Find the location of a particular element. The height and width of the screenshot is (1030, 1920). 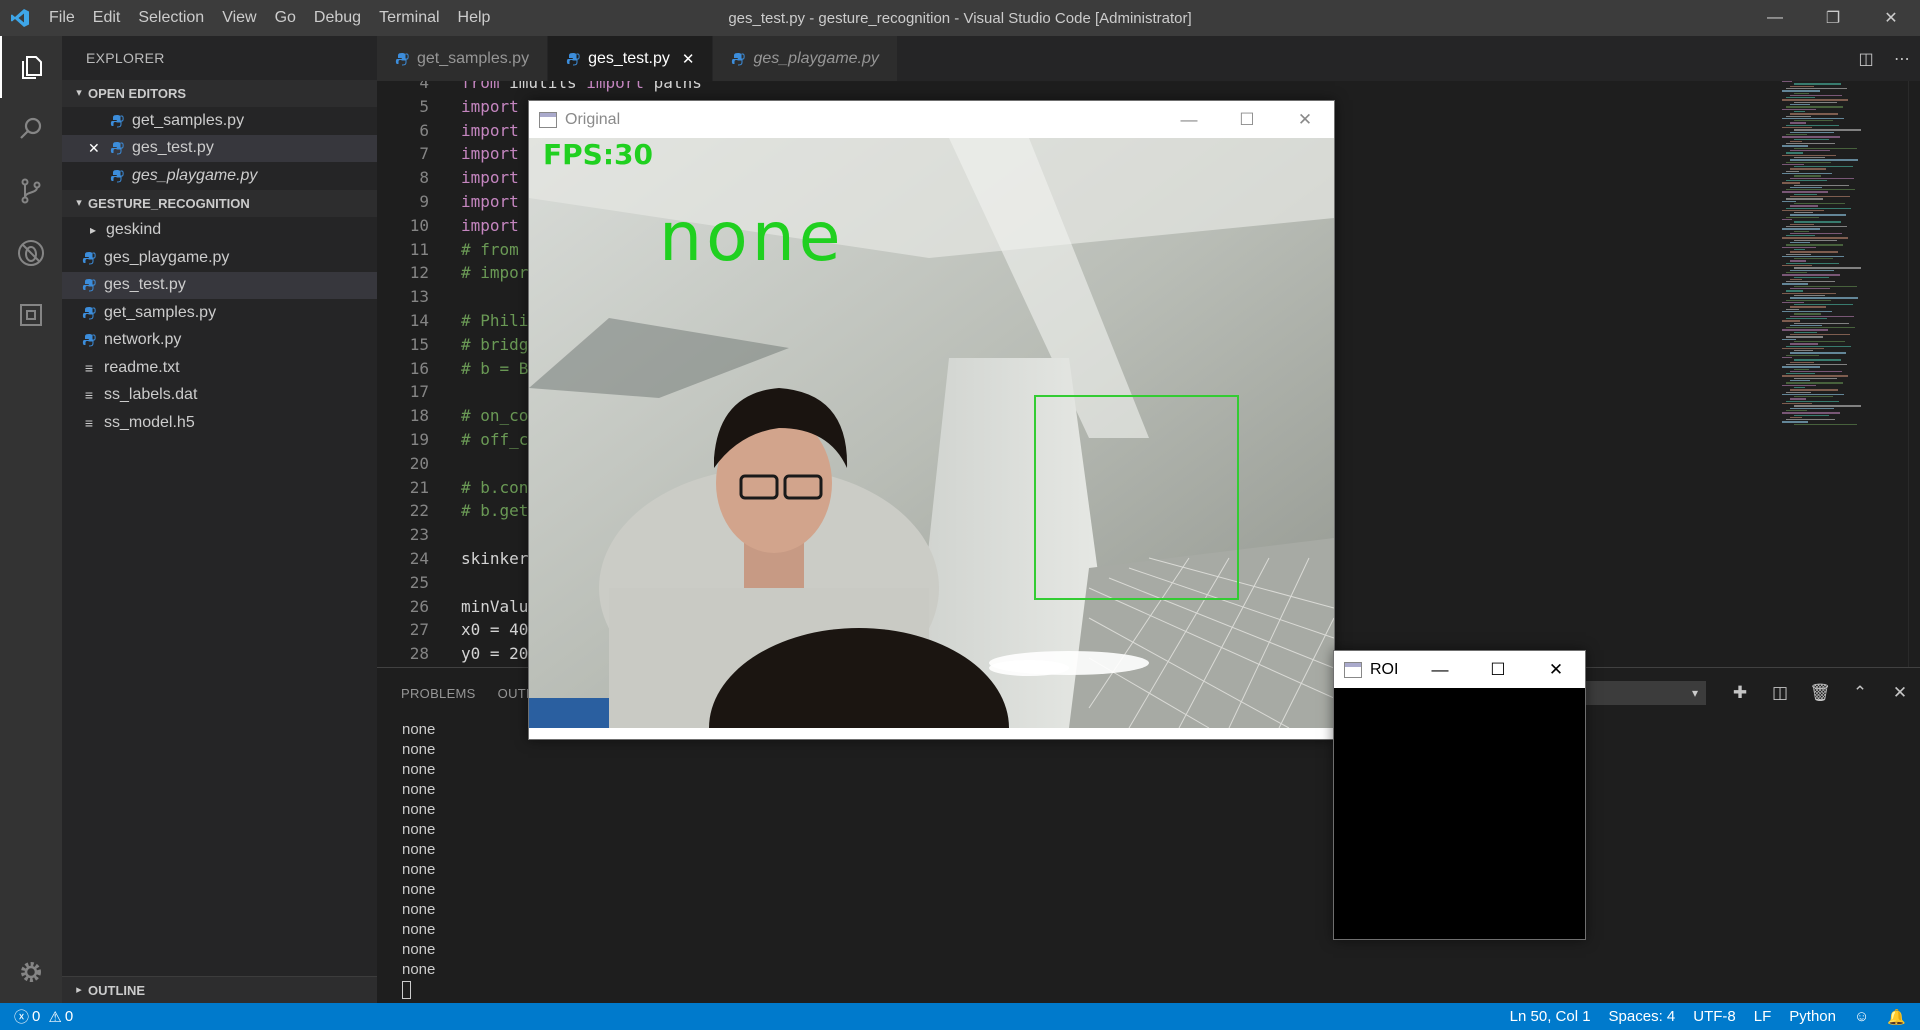

explorer-icon is located at coordinates (31, 67).